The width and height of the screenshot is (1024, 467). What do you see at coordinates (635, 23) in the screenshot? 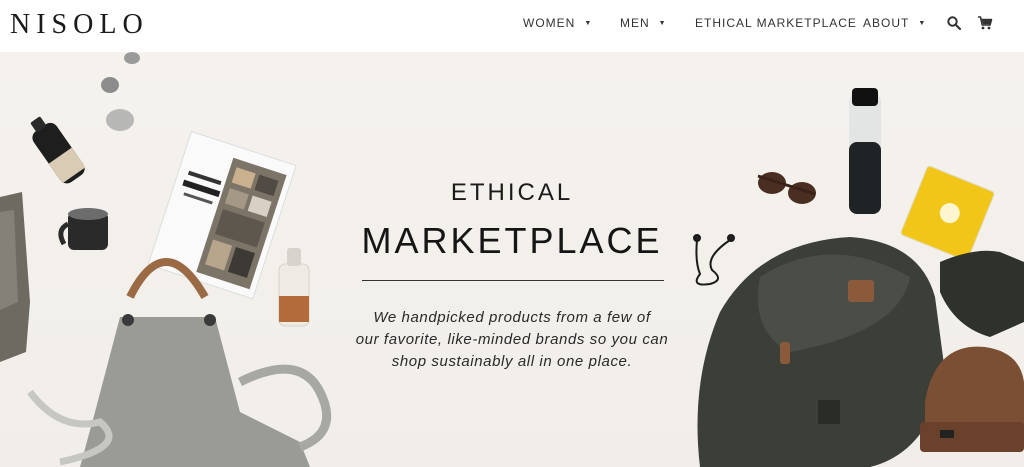
I see `nav-men-label: MEN` at bounding box center [635, 23].